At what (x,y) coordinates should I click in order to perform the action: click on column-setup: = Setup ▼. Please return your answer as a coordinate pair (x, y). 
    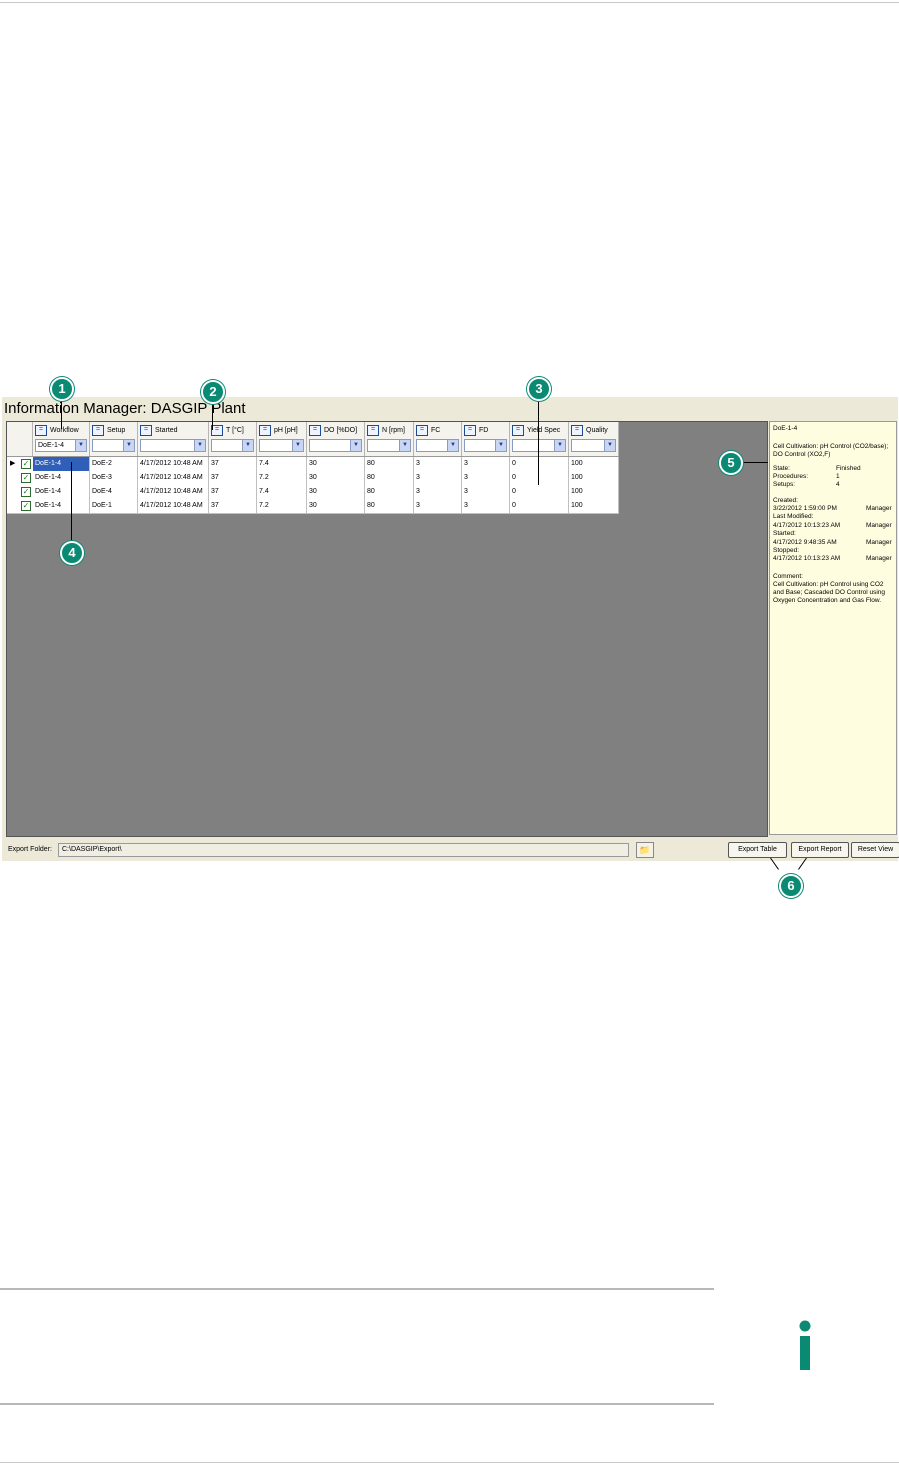
    Looking at the image, I should click on (114, 439).